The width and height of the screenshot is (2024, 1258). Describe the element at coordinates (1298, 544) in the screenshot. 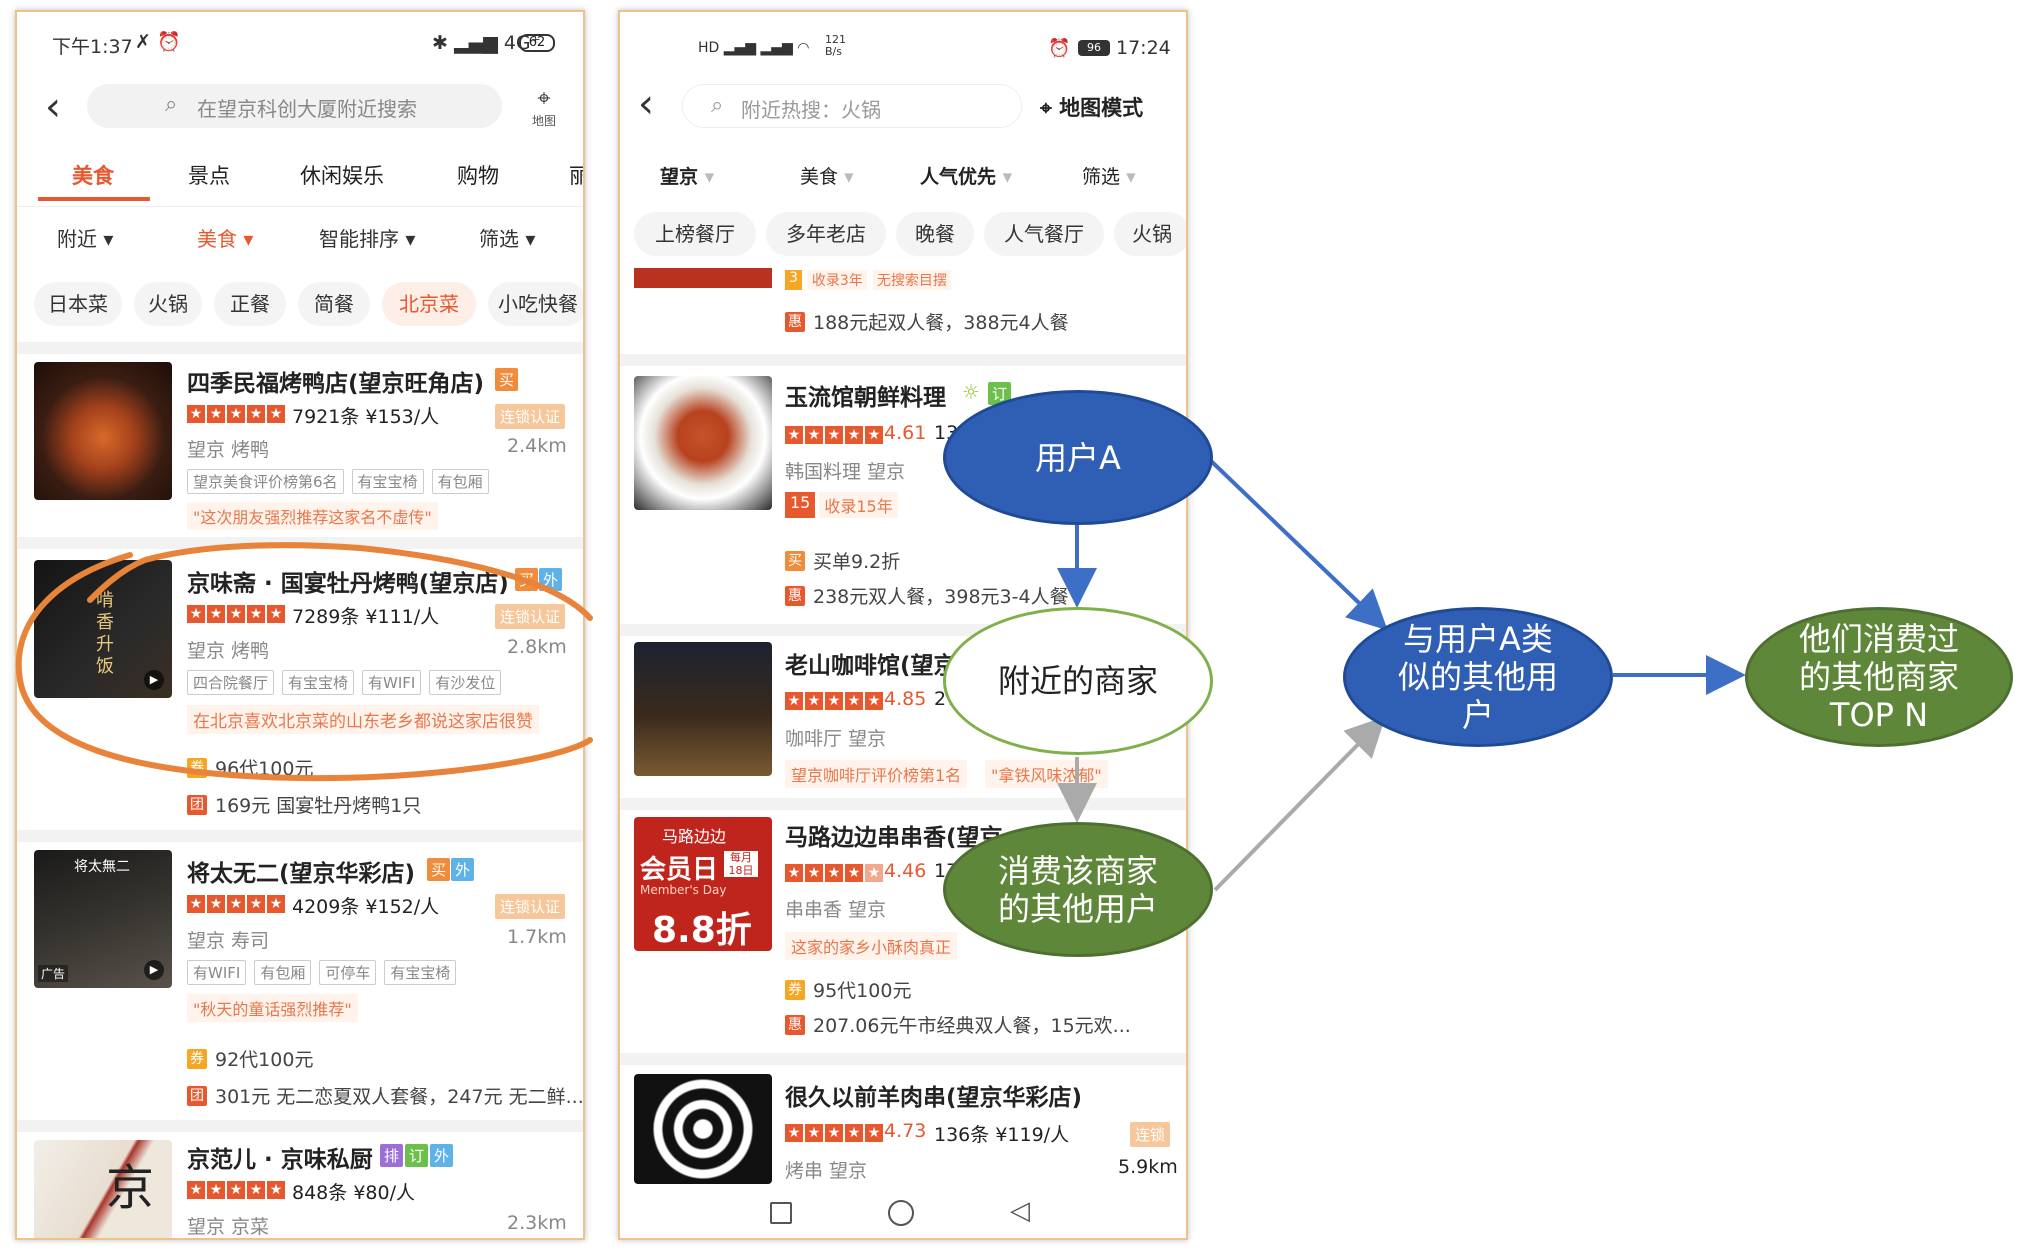

I see `arrow-user-to-similar` at that location.